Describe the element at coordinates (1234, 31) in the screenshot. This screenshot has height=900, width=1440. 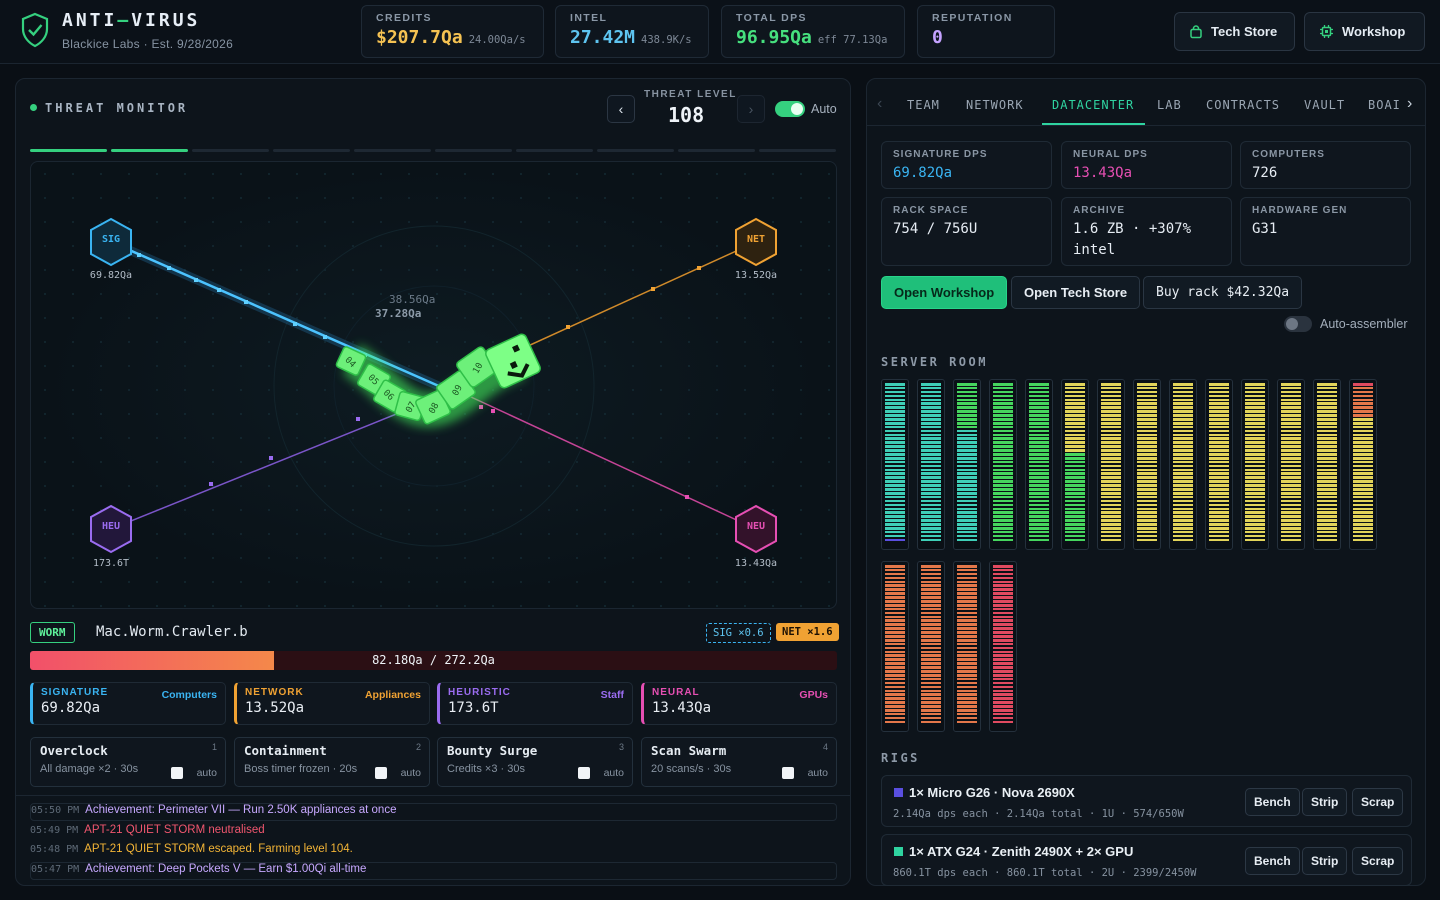
I see `tech-store-button: Tech Store` at that location.